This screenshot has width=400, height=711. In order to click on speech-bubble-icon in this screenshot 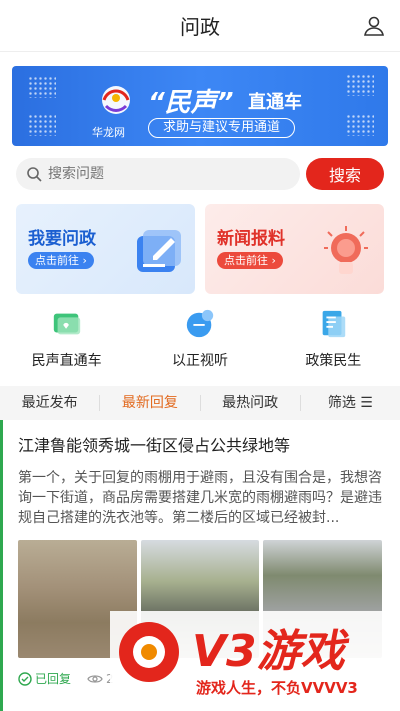, I will do `click(200, 323)`.